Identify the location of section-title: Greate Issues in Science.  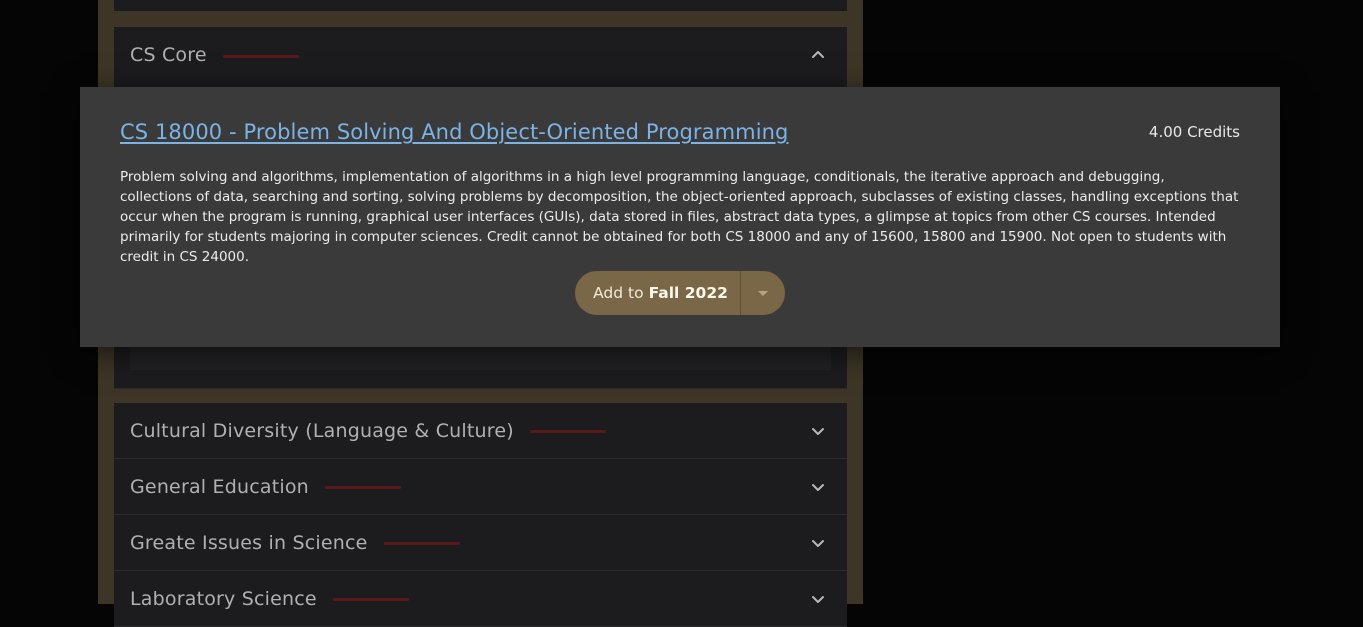
(249, 542).